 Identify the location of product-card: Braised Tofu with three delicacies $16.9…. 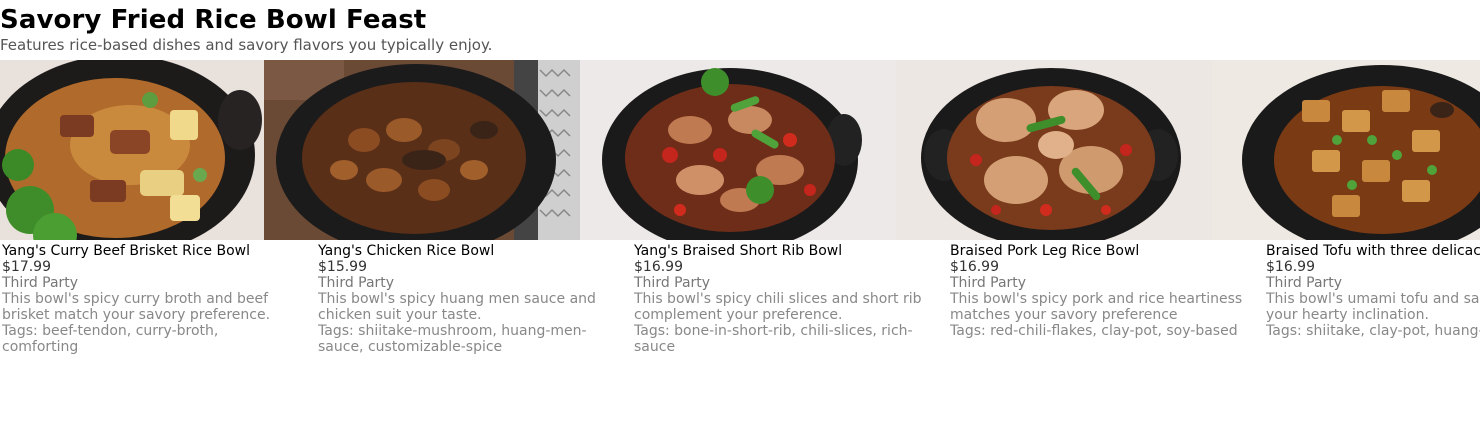
(1346, 199).